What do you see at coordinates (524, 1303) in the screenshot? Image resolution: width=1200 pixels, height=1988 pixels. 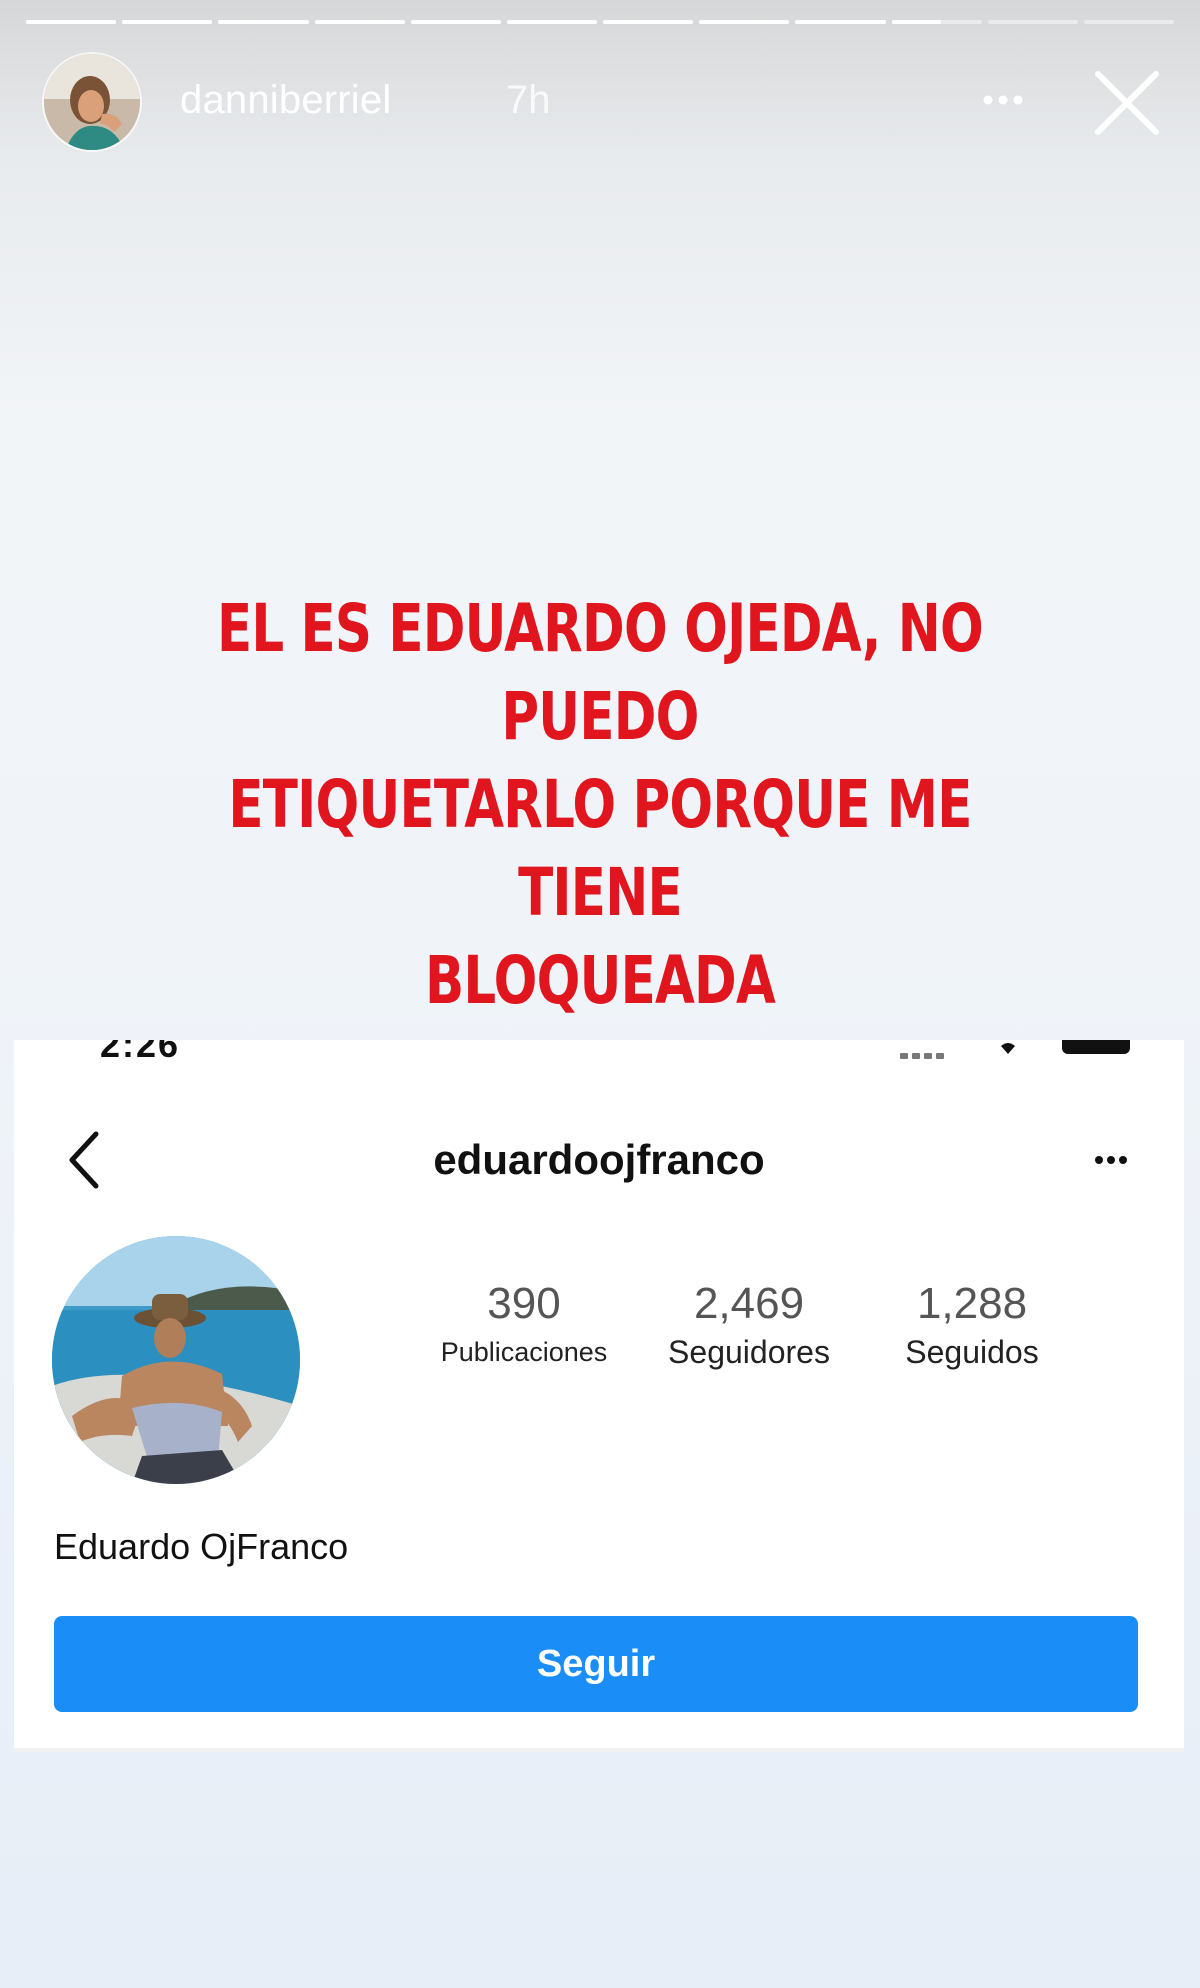 I see `stat-value: 390` at bounding box center [524, 1303].